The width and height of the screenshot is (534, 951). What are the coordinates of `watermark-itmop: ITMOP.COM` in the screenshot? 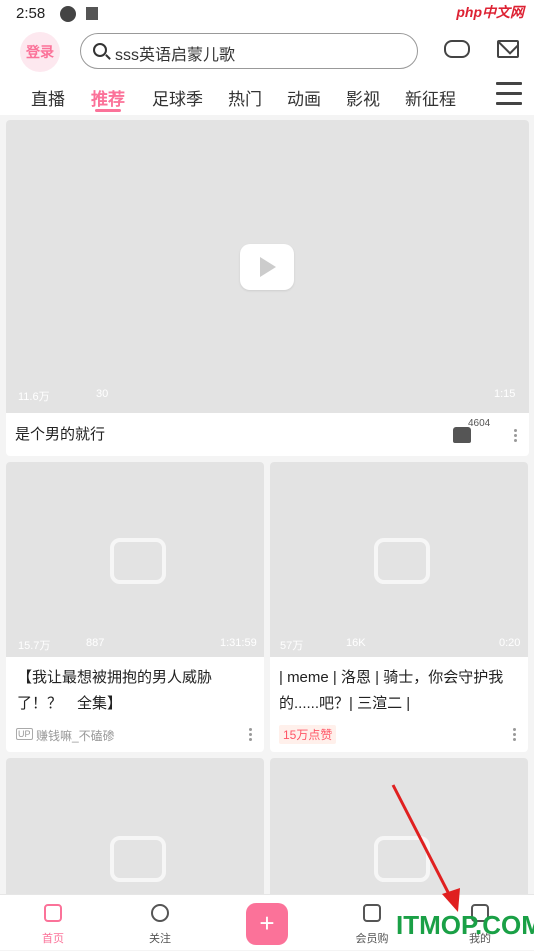 It's located at (465, 925).